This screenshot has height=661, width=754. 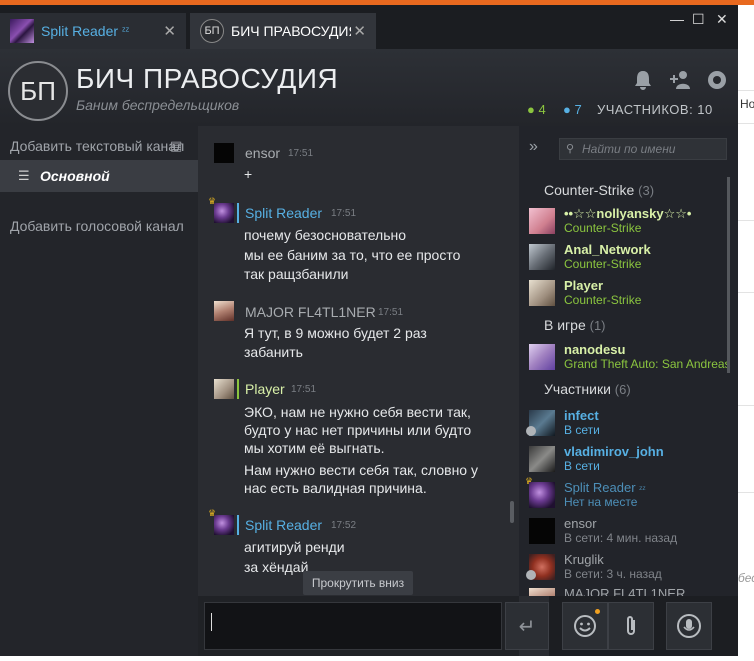 What do you see at coordinates (589, 190) in the screenshot?
I see `group-title: Counter-Strike` at bounding box center [589, 190].